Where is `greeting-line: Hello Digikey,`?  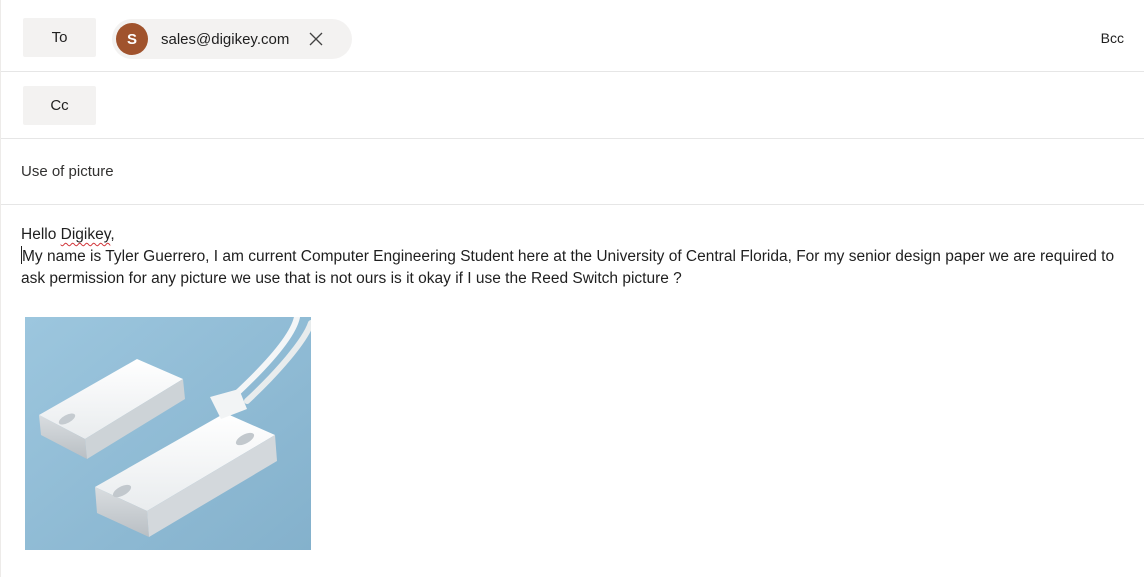 greeting-line: Hello Digikey, is located at coordinates (576, 235).